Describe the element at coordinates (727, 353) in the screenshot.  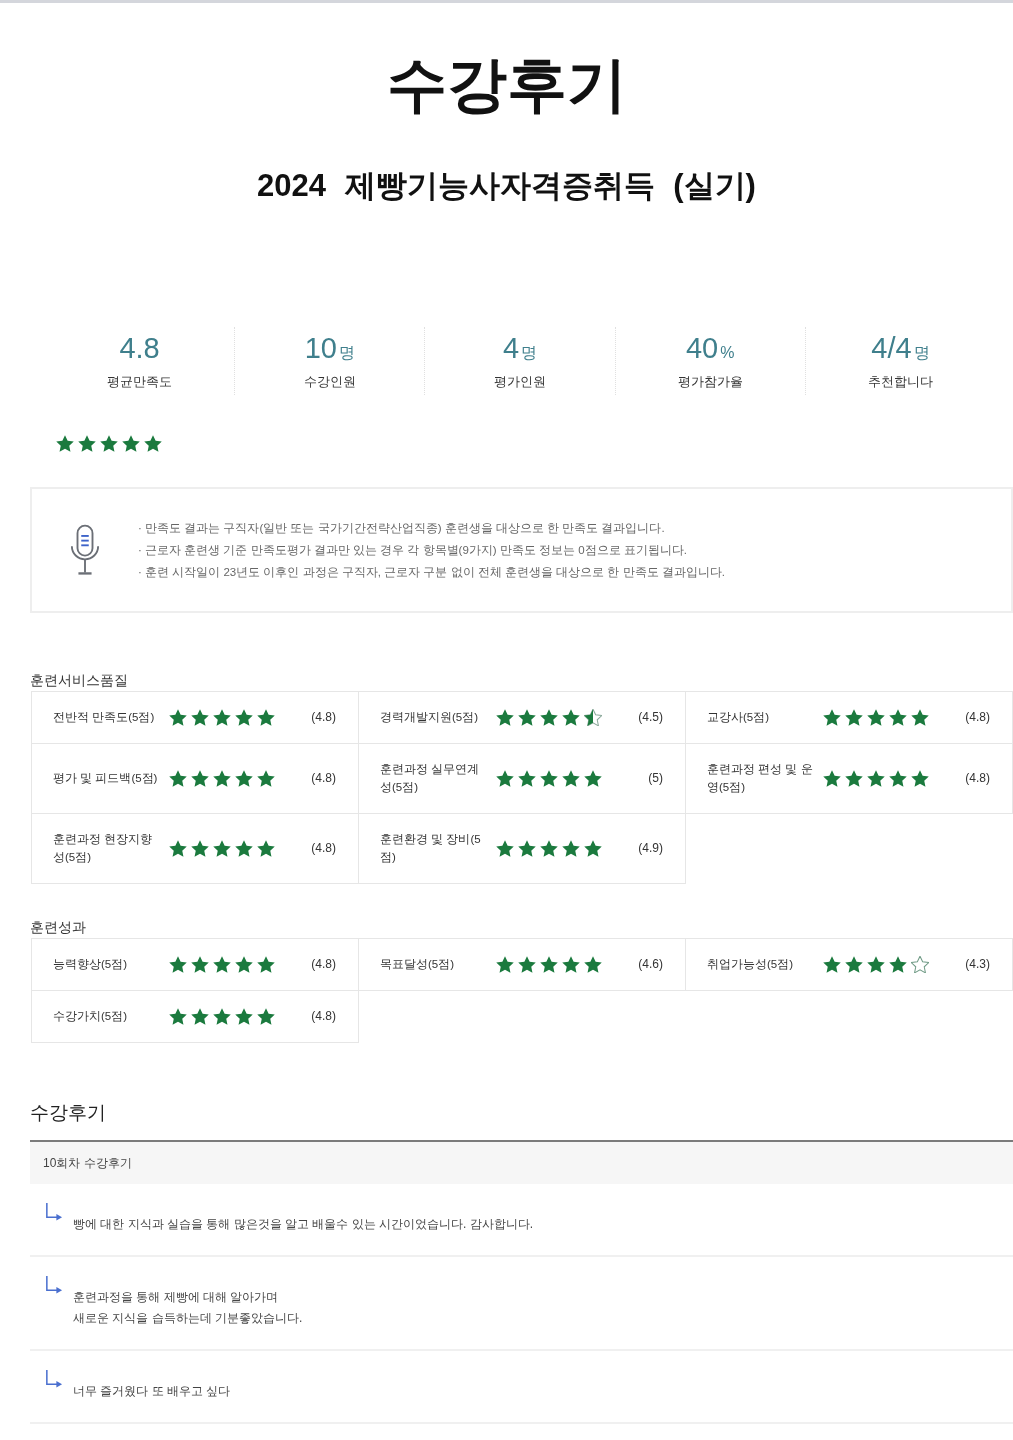
I see `stat-unit: %` at that location.